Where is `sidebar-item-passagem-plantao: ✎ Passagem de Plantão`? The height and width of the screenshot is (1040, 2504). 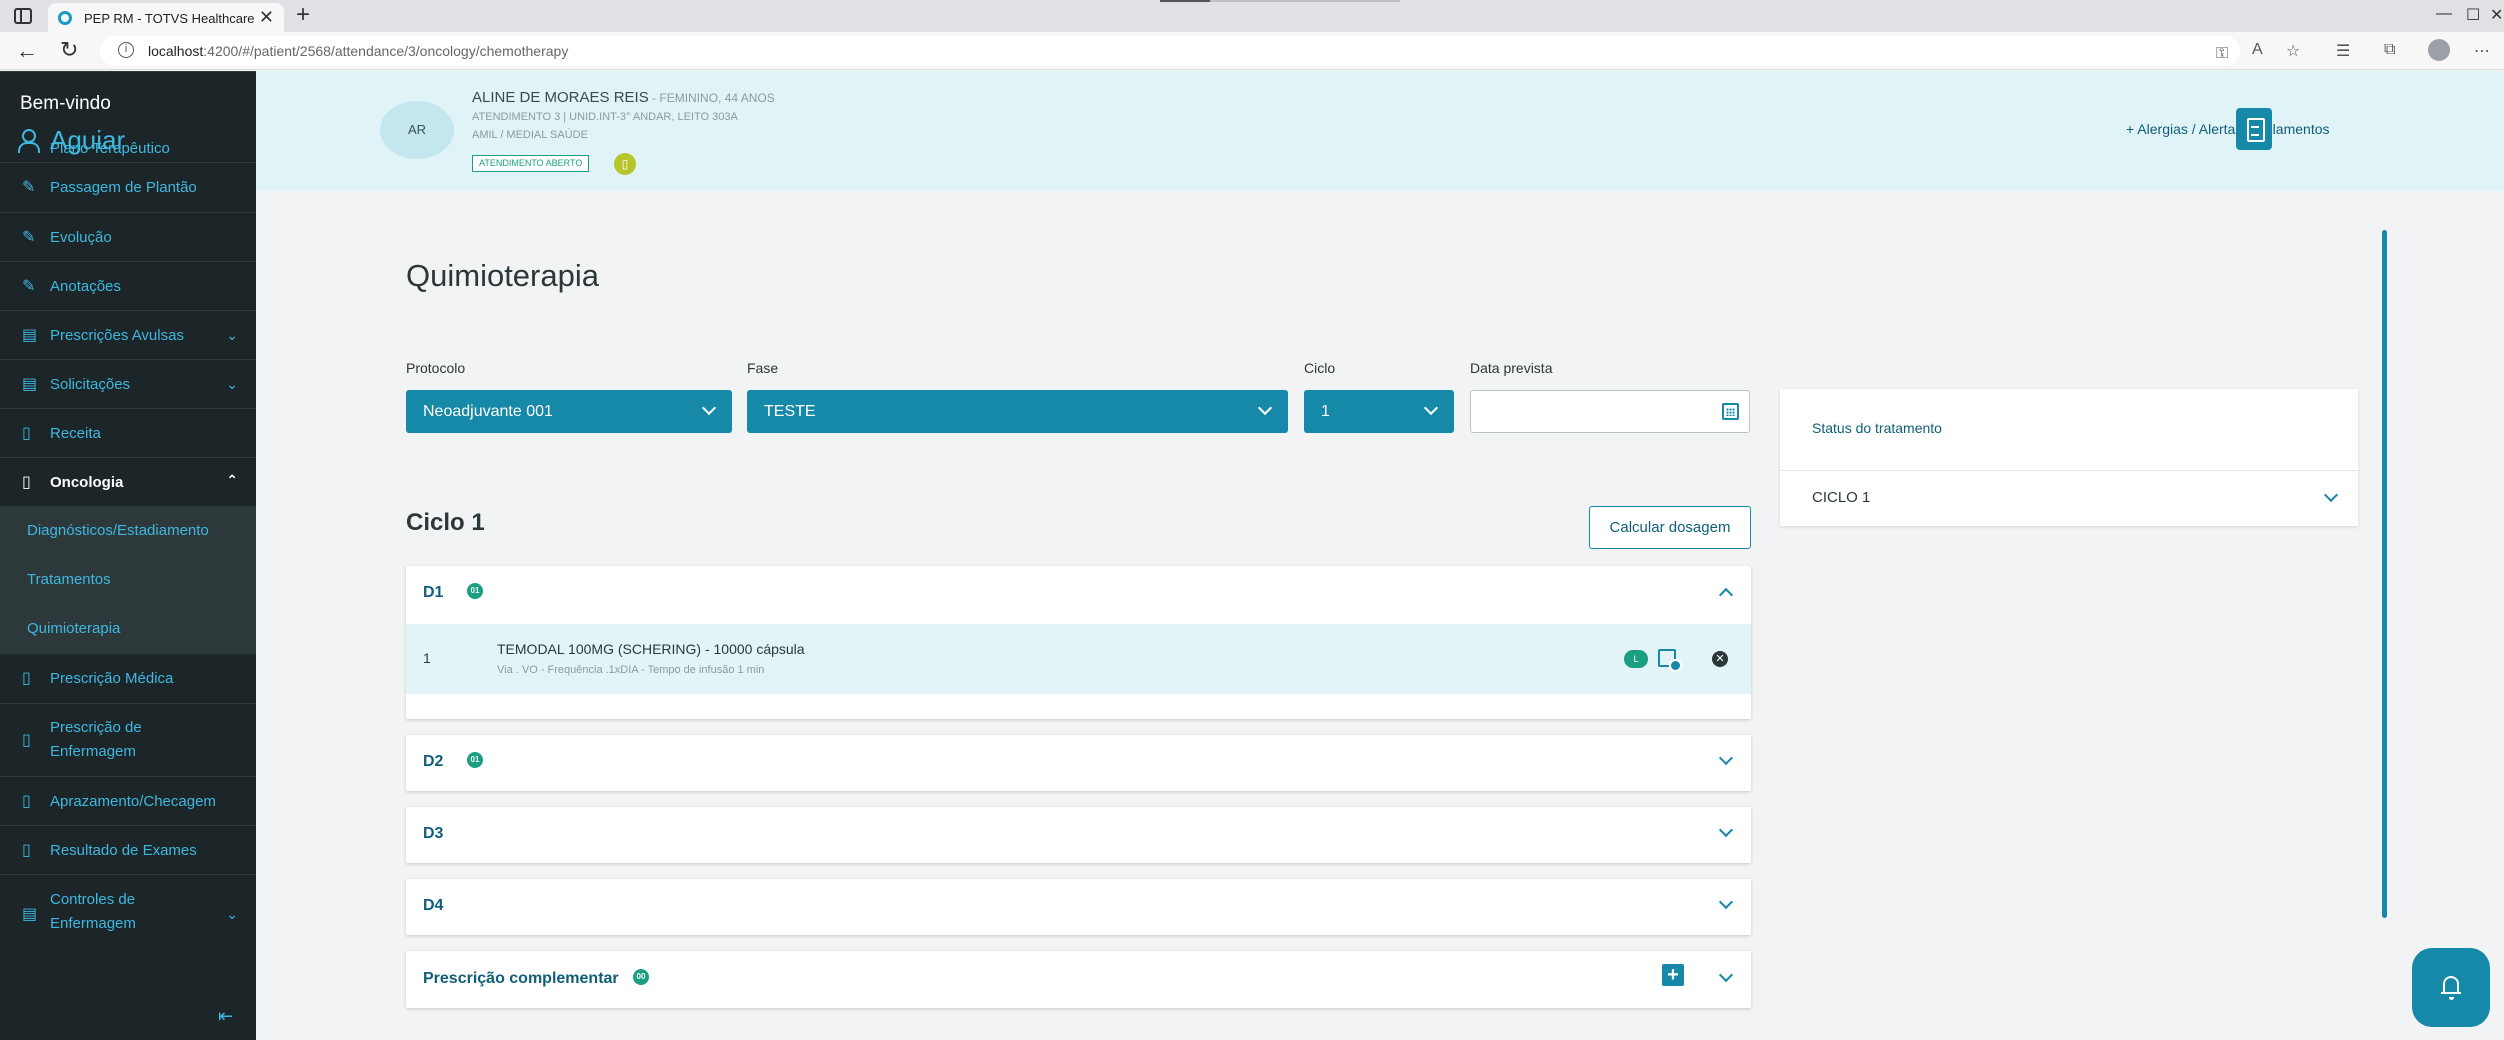 sidebar-item-passagem-plantao: ✎ Passagem de Plantão is located at coordinates (128, 187).